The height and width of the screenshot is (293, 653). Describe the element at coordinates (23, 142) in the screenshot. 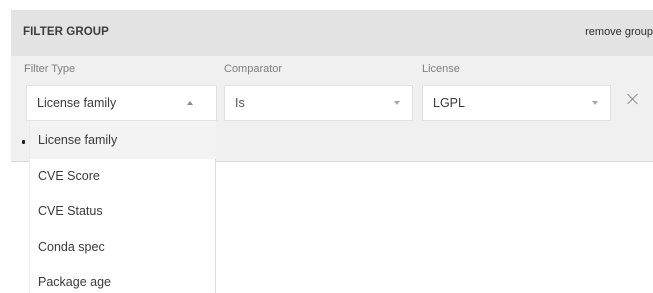

I see `list-bullet-marker` at that location.